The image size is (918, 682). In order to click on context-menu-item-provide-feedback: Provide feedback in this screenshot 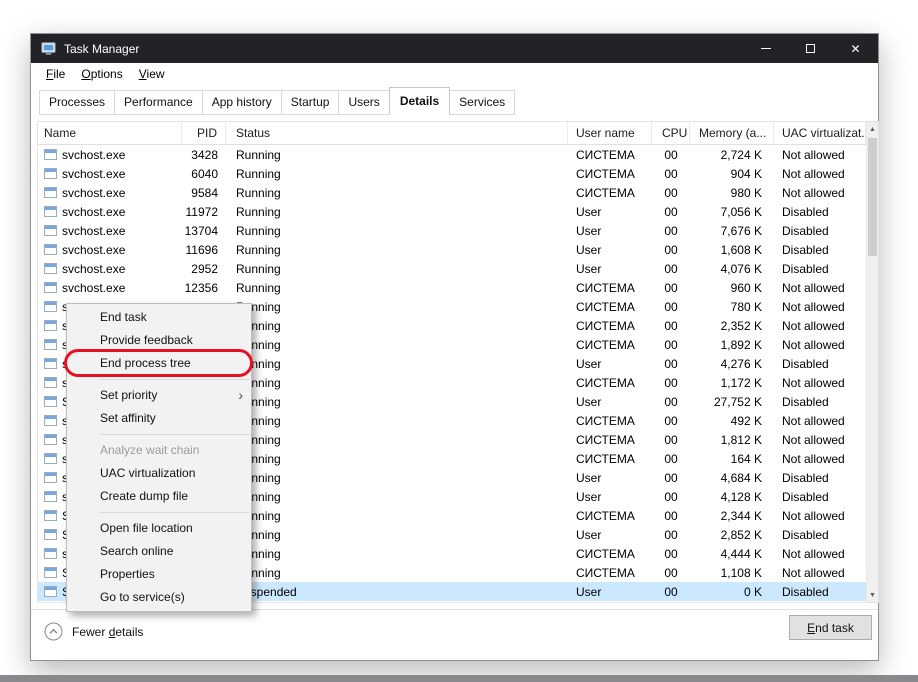, I will do `click(159, 340)`.